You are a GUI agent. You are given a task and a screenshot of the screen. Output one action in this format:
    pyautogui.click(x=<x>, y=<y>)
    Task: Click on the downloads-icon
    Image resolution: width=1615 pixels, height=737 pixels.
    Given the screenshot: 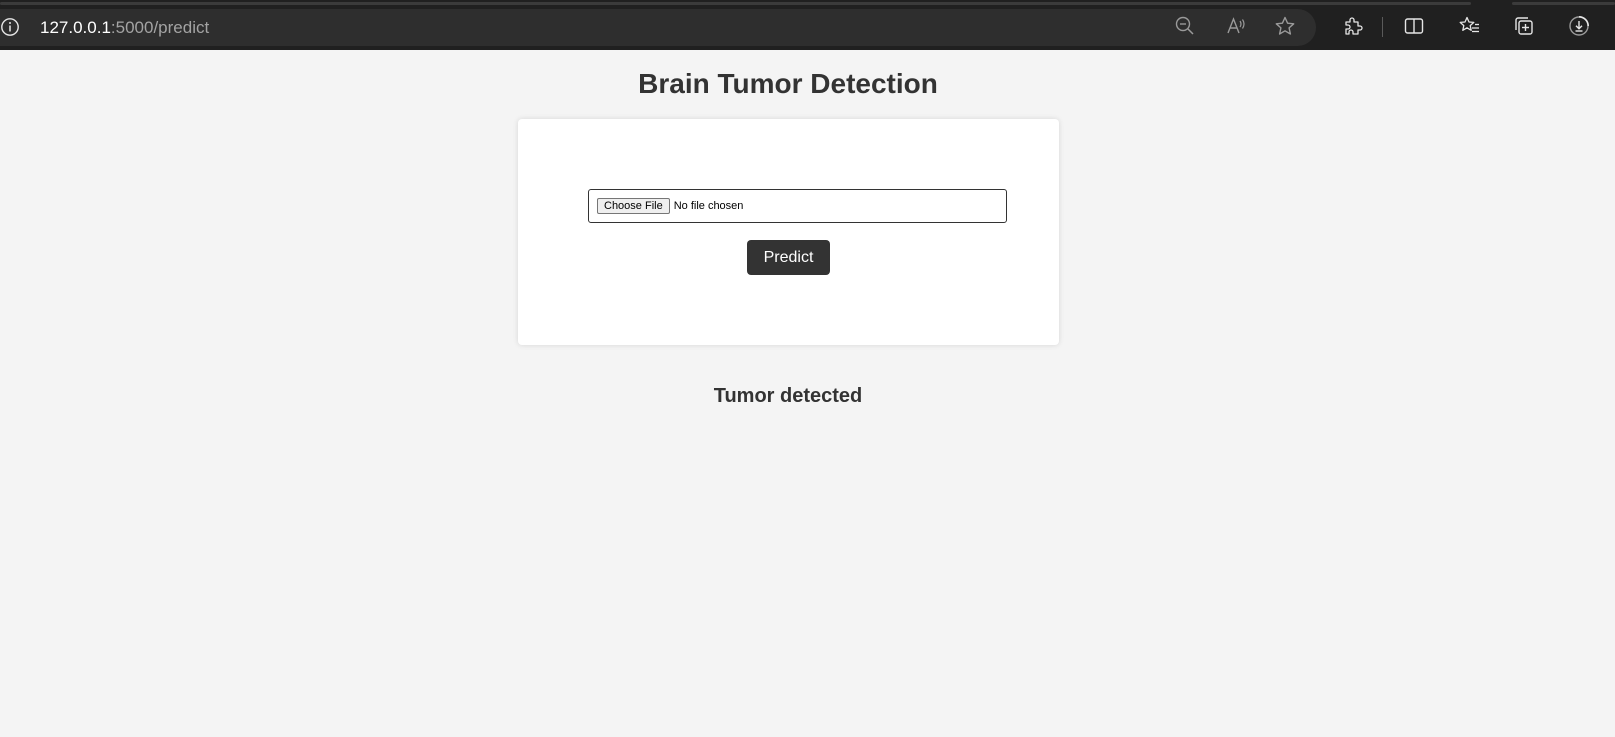 What is the action you would take?
    pyautogui.click(x=1579, y=26)
    